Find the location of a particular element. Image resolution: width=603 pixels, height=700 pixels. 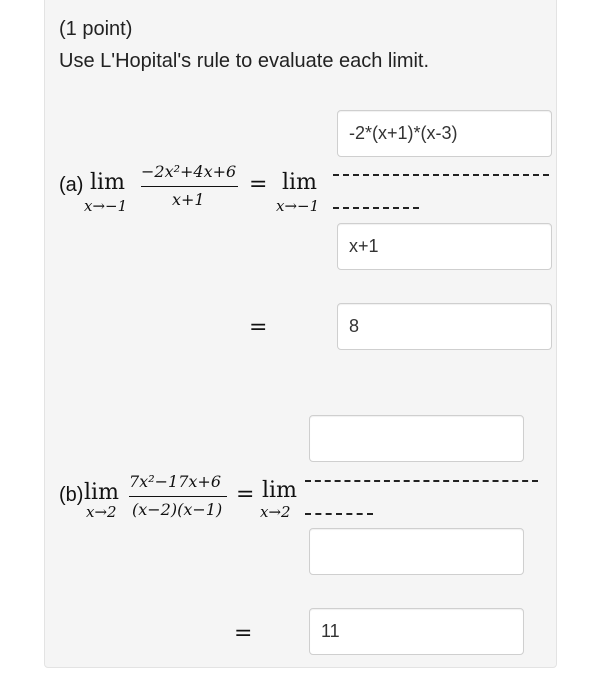

part-a-denominator: x+1 is located at coordinates (188, 199).